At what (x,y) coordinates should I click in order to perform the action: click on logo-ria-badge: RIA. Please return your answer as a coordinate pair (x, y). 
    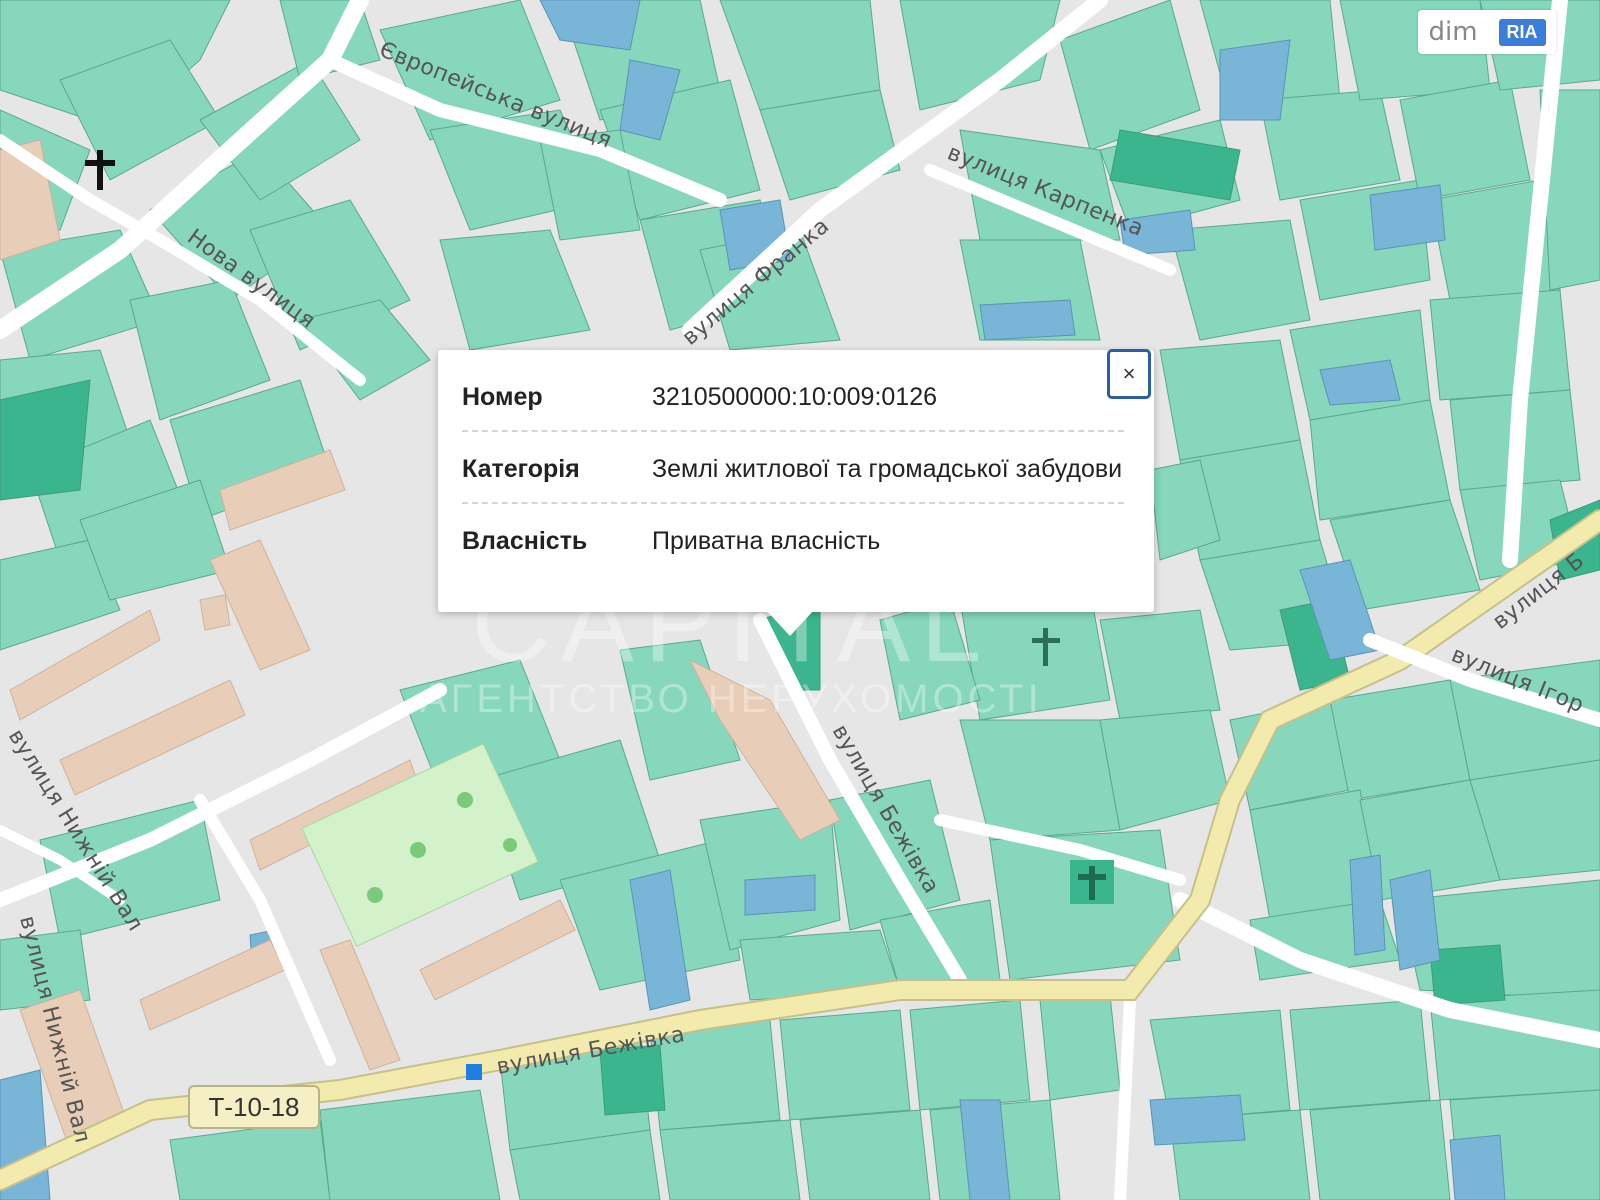
    Looking at the image, I should click on (1522, 32).